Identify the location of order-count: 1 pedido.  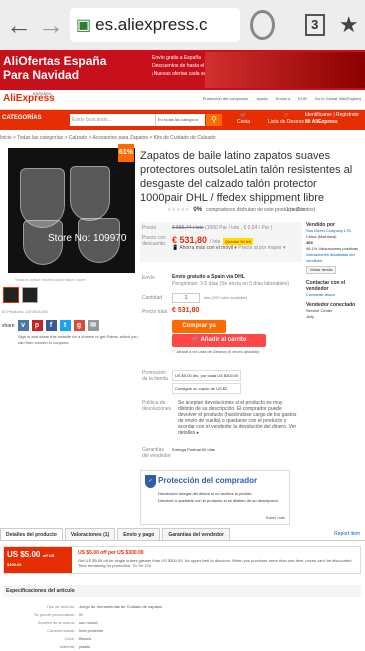
(296, 210).